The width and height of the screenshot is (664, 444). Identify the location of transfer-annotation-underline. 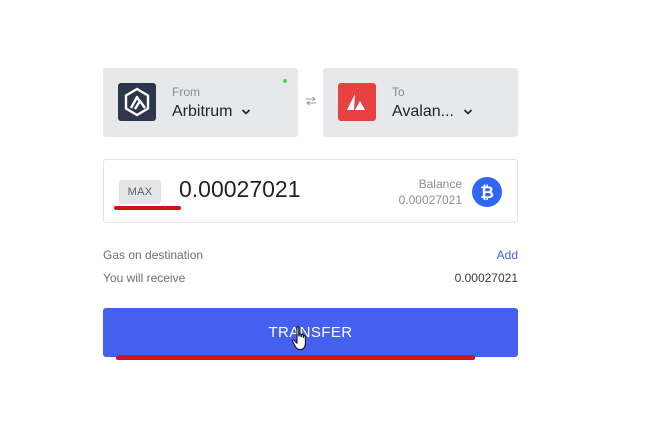
(295, 357).